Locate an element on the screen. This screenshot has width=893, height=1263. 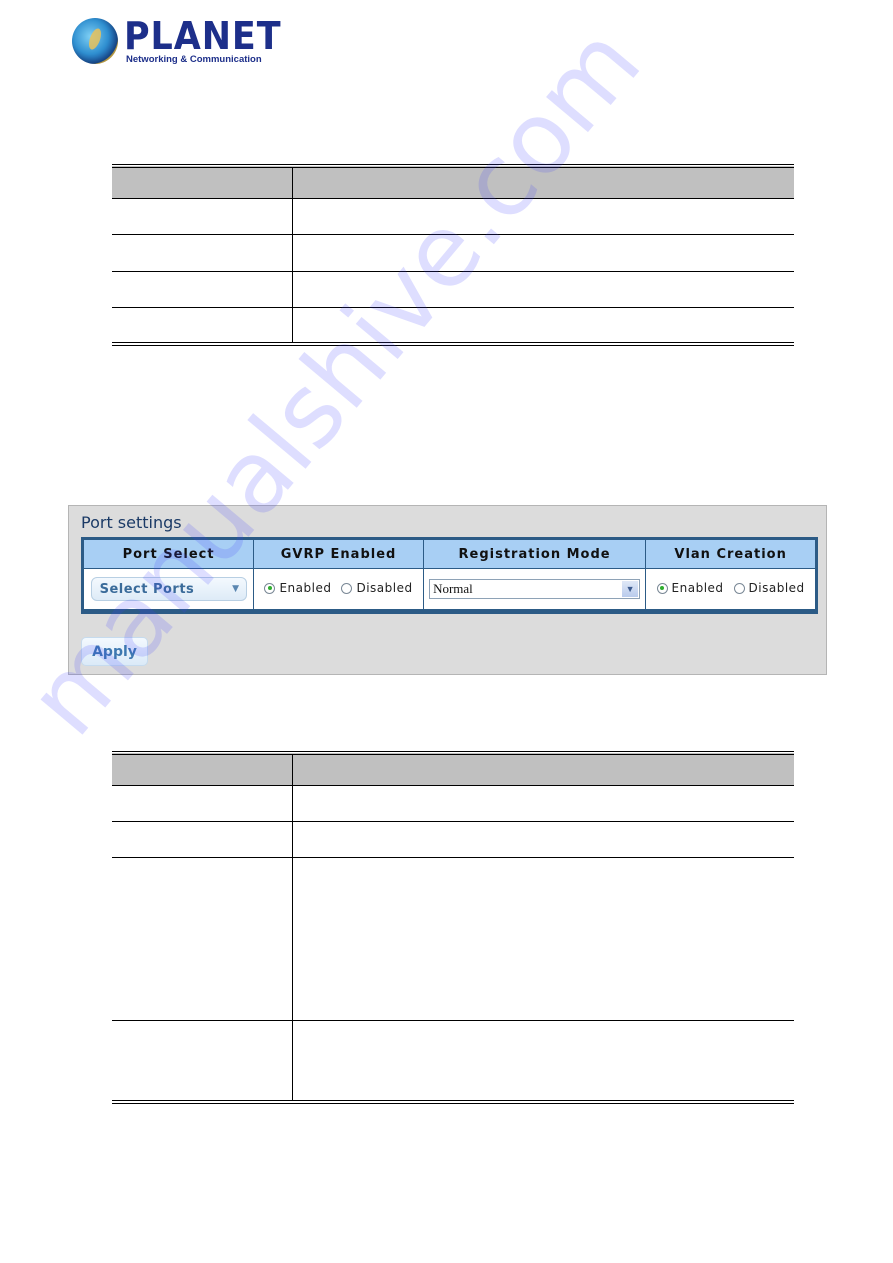
select-ports-dropdown: Select Ports ▼ is located at coordinates (168, 589).